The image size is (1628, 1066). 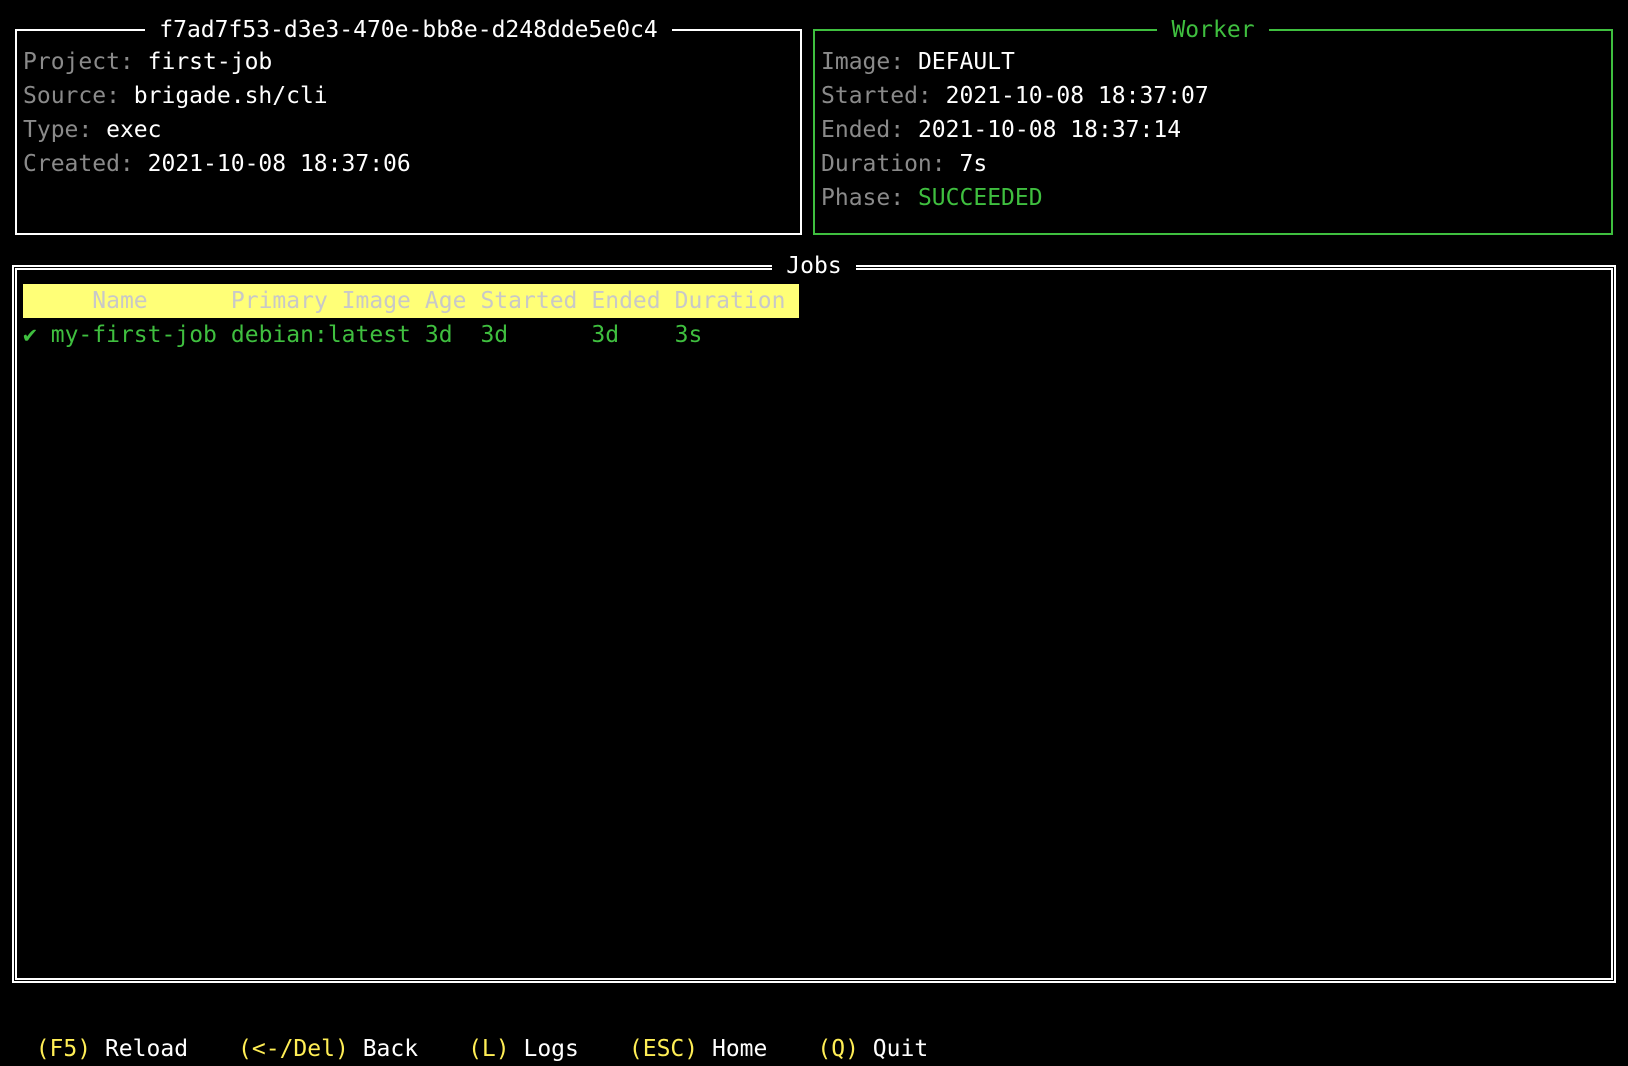 What do you see at coordinates (146, 1049) in the screenshot?
I see `reload-action: Reload` at bounding box center [146, 1049].